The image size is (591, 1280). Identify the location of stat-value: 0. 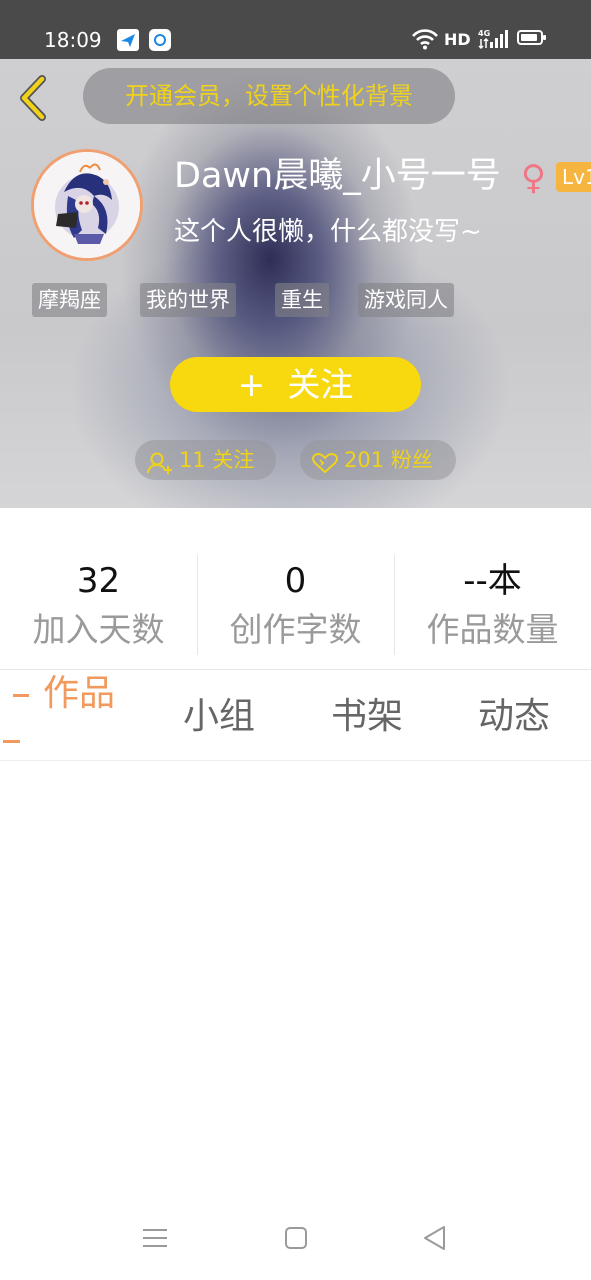
(295, 581).